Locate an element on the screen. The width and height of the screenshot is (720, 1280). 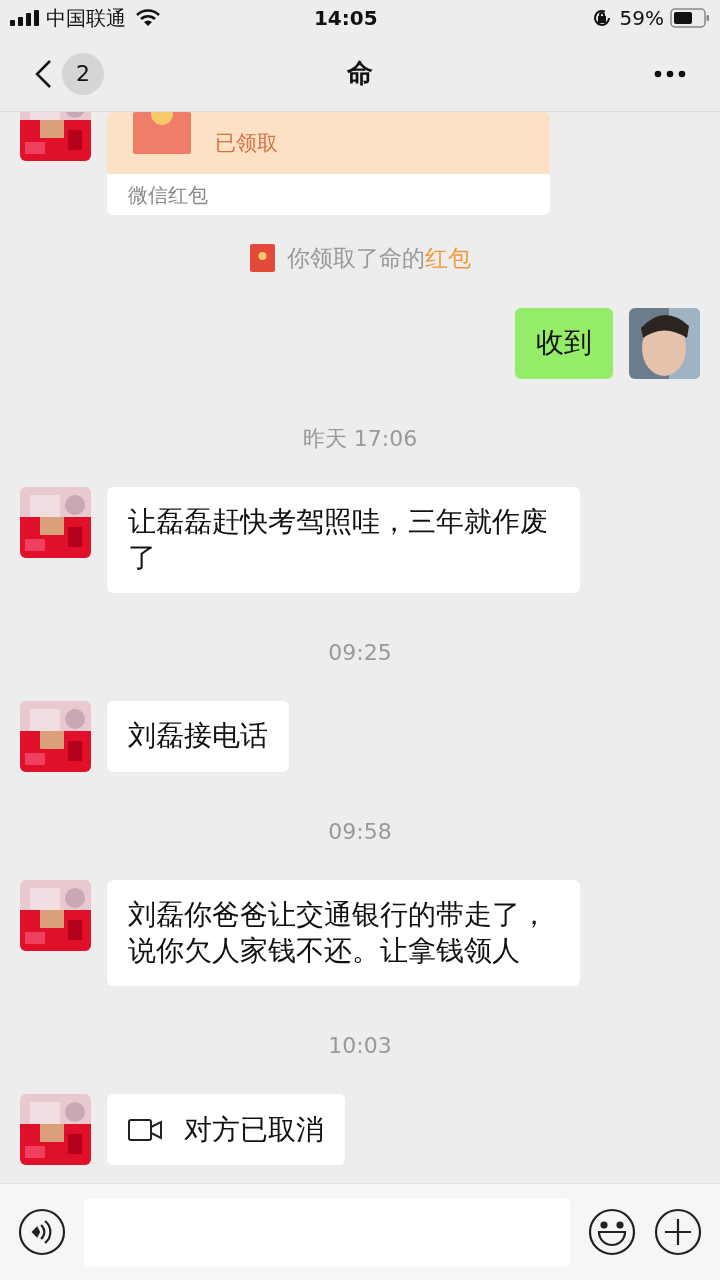
plus-icon is located at coordinates (678, 1232).